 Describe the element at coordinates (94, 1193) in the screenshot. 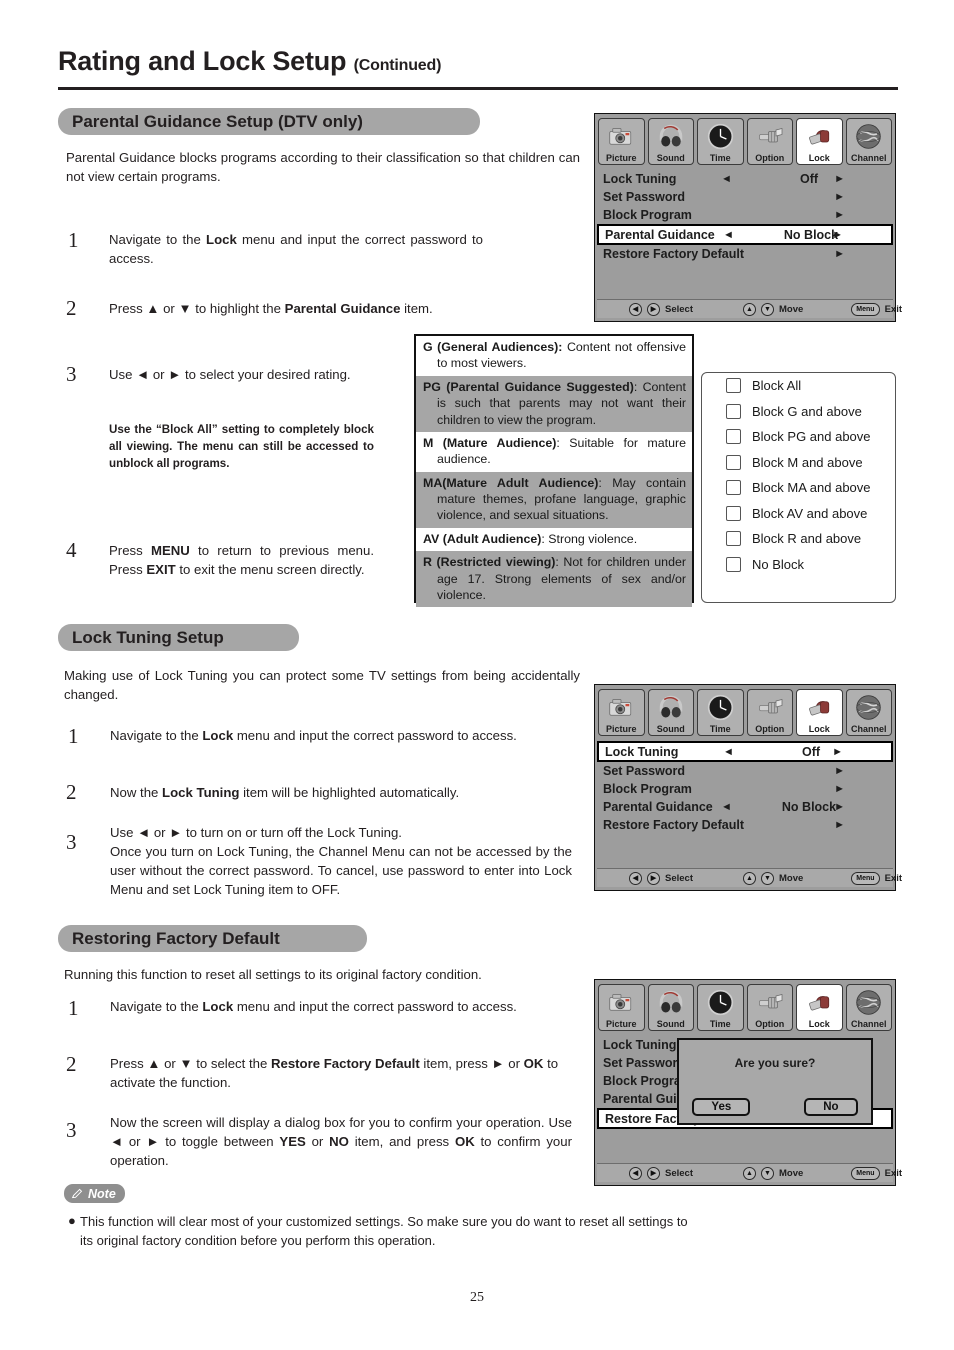

I see `note-badge: Note` at that location.